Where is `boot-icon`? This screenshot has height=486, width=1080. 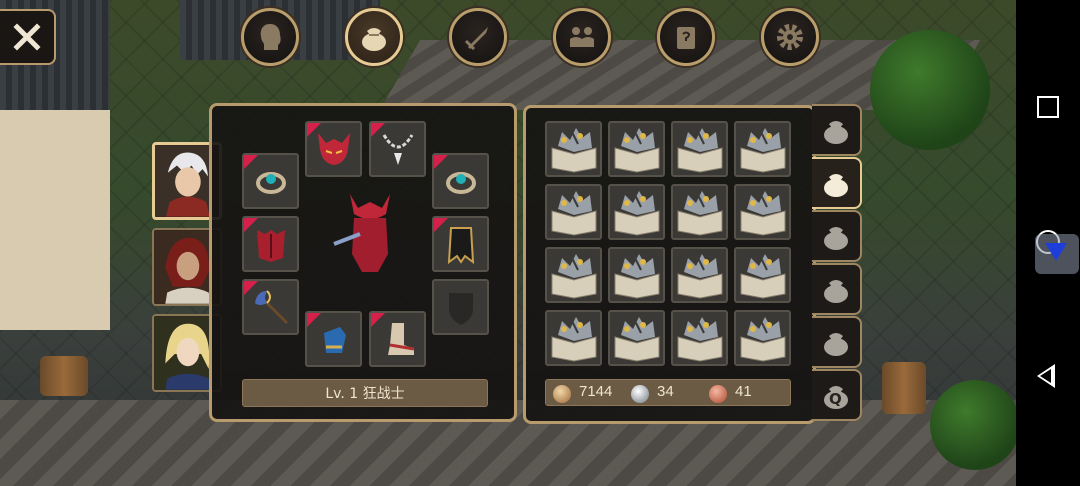
boot-icon is located at coordinates (400, 339).